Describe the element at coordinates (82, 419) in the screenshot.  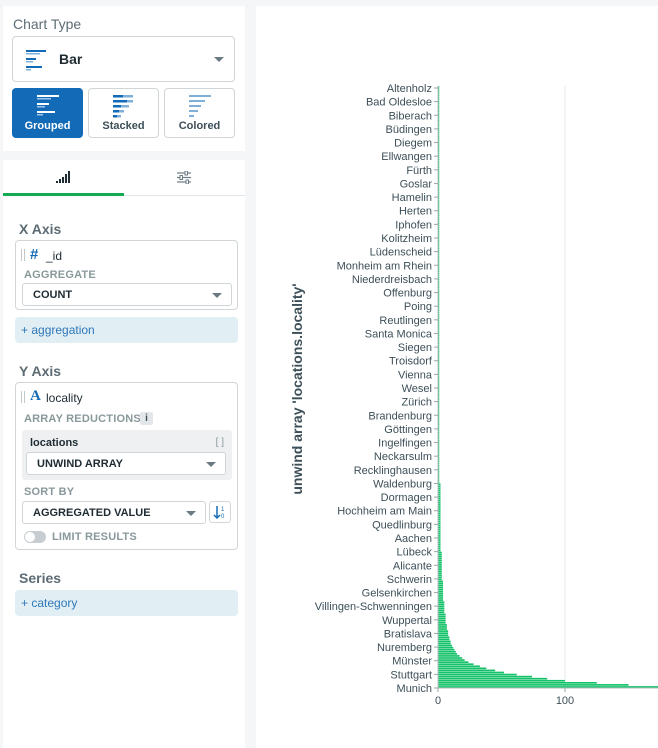
I see `array-reductions-label: ARRAY REDUCTIONS` at that location.